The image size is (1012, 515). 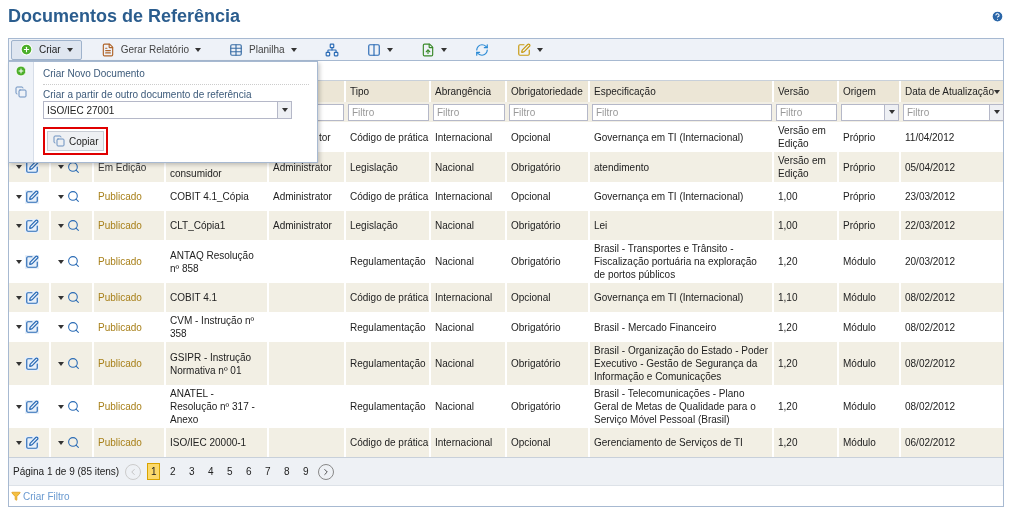 I want to click on toolbar-button: Criar, so click(x=46, y=49).